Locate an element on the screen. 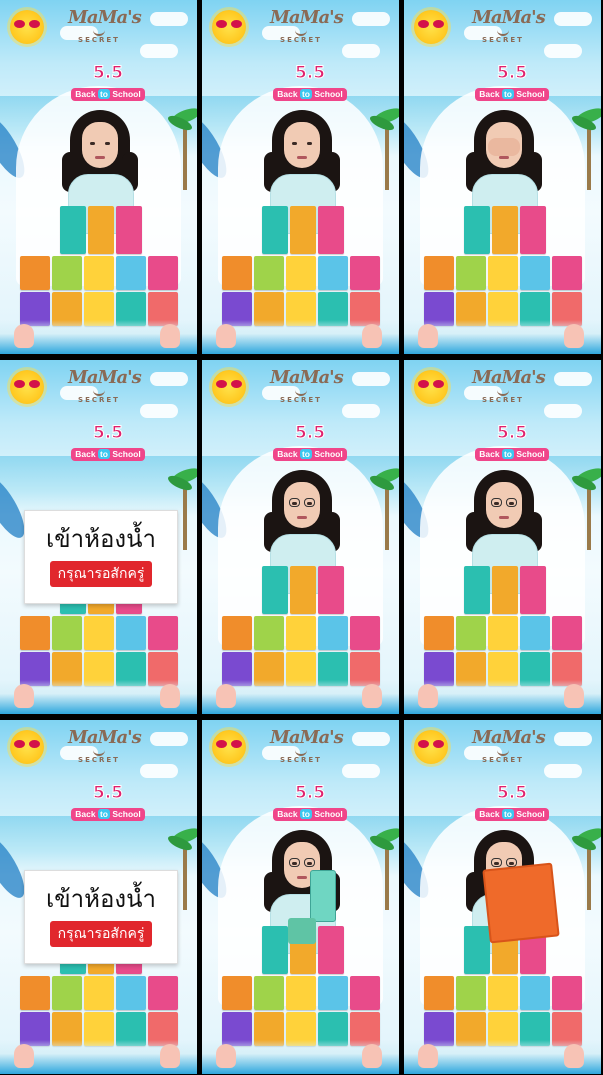  eye-left is located at coordinates (92, 143).